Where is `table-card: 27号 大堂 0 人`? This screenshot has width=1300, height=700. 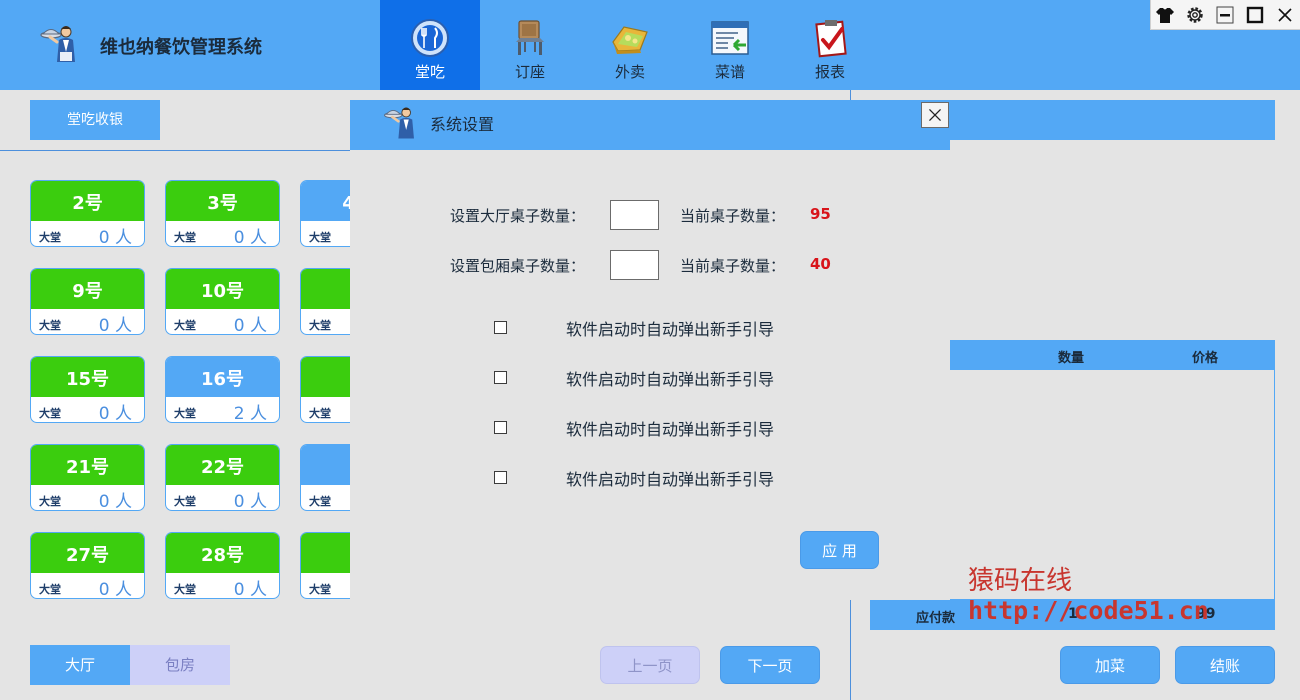
table-card: 27号 大堂 0 人 is located at coordinates (87, 565).